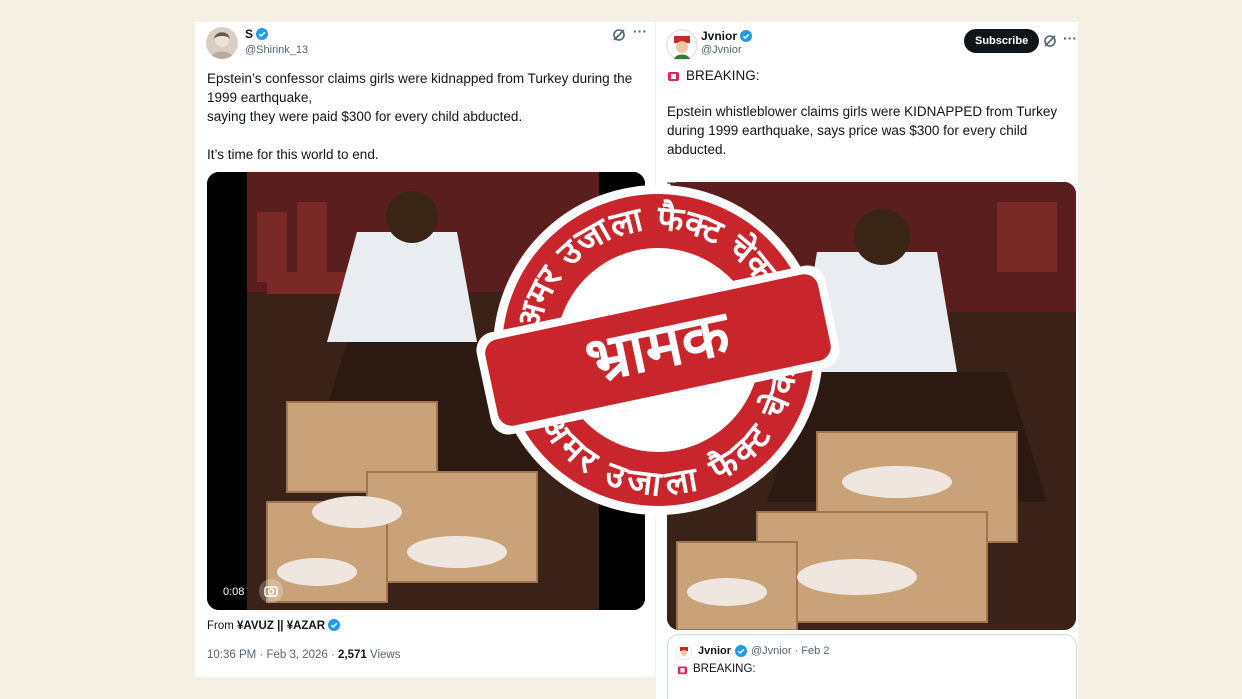 The height and width of the screenshot is (699, 1242). Describe the element at coordinates (715, 651) in the screenshot. I see `quoted-display-name: Jvnior` at that location.